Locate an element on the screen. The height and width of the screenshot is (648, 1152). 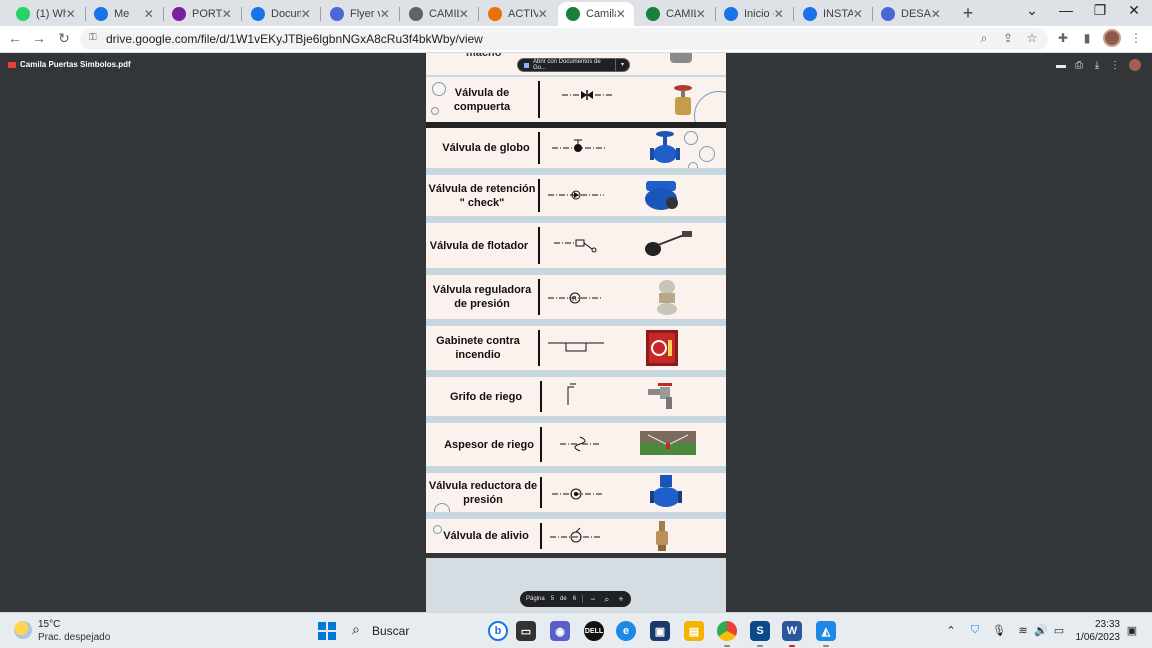
dell-icon: DELL is located at coordinates (594, 631).